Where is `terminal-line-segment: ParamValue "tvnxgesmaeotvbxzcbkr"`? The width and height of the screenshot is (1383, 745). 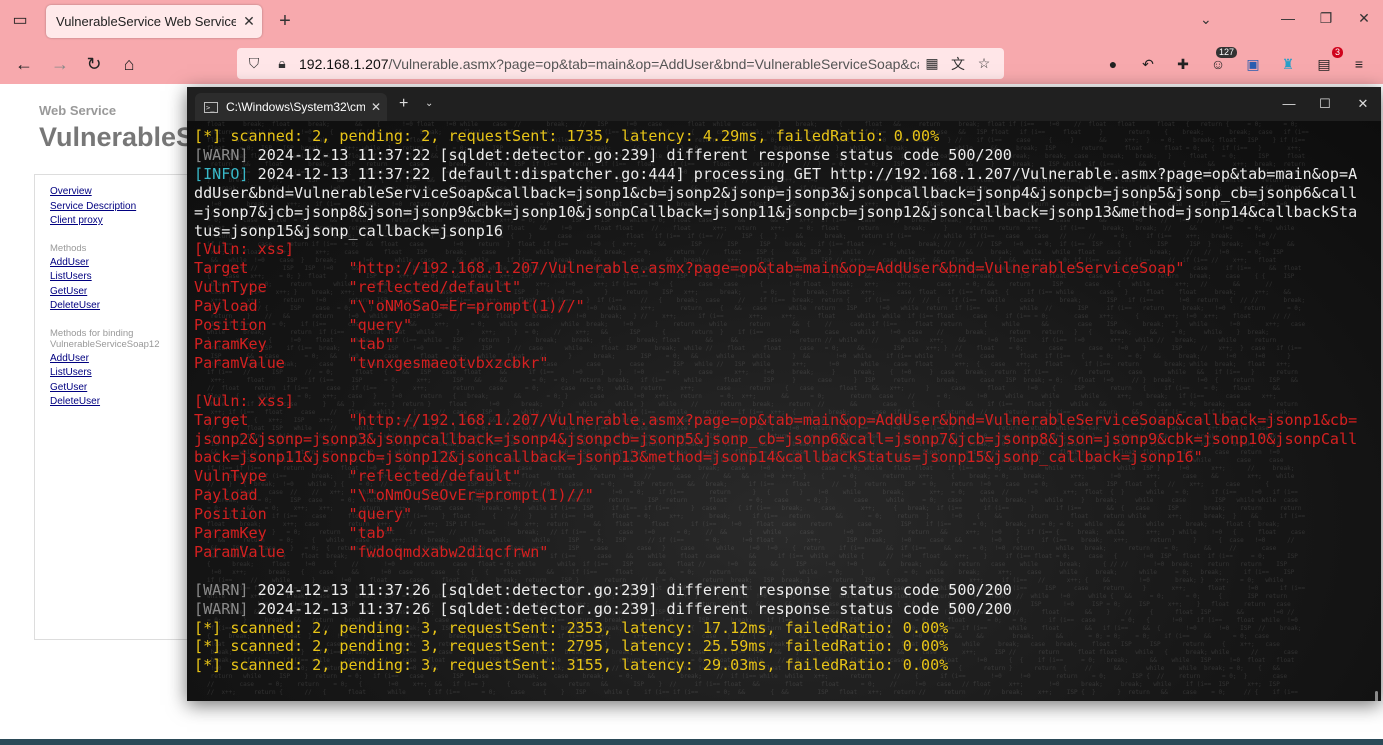 terminal-line-segment: ParamValue "tvnxgesmaeotvbxzcbkr" is located at coordinates (371, 362).